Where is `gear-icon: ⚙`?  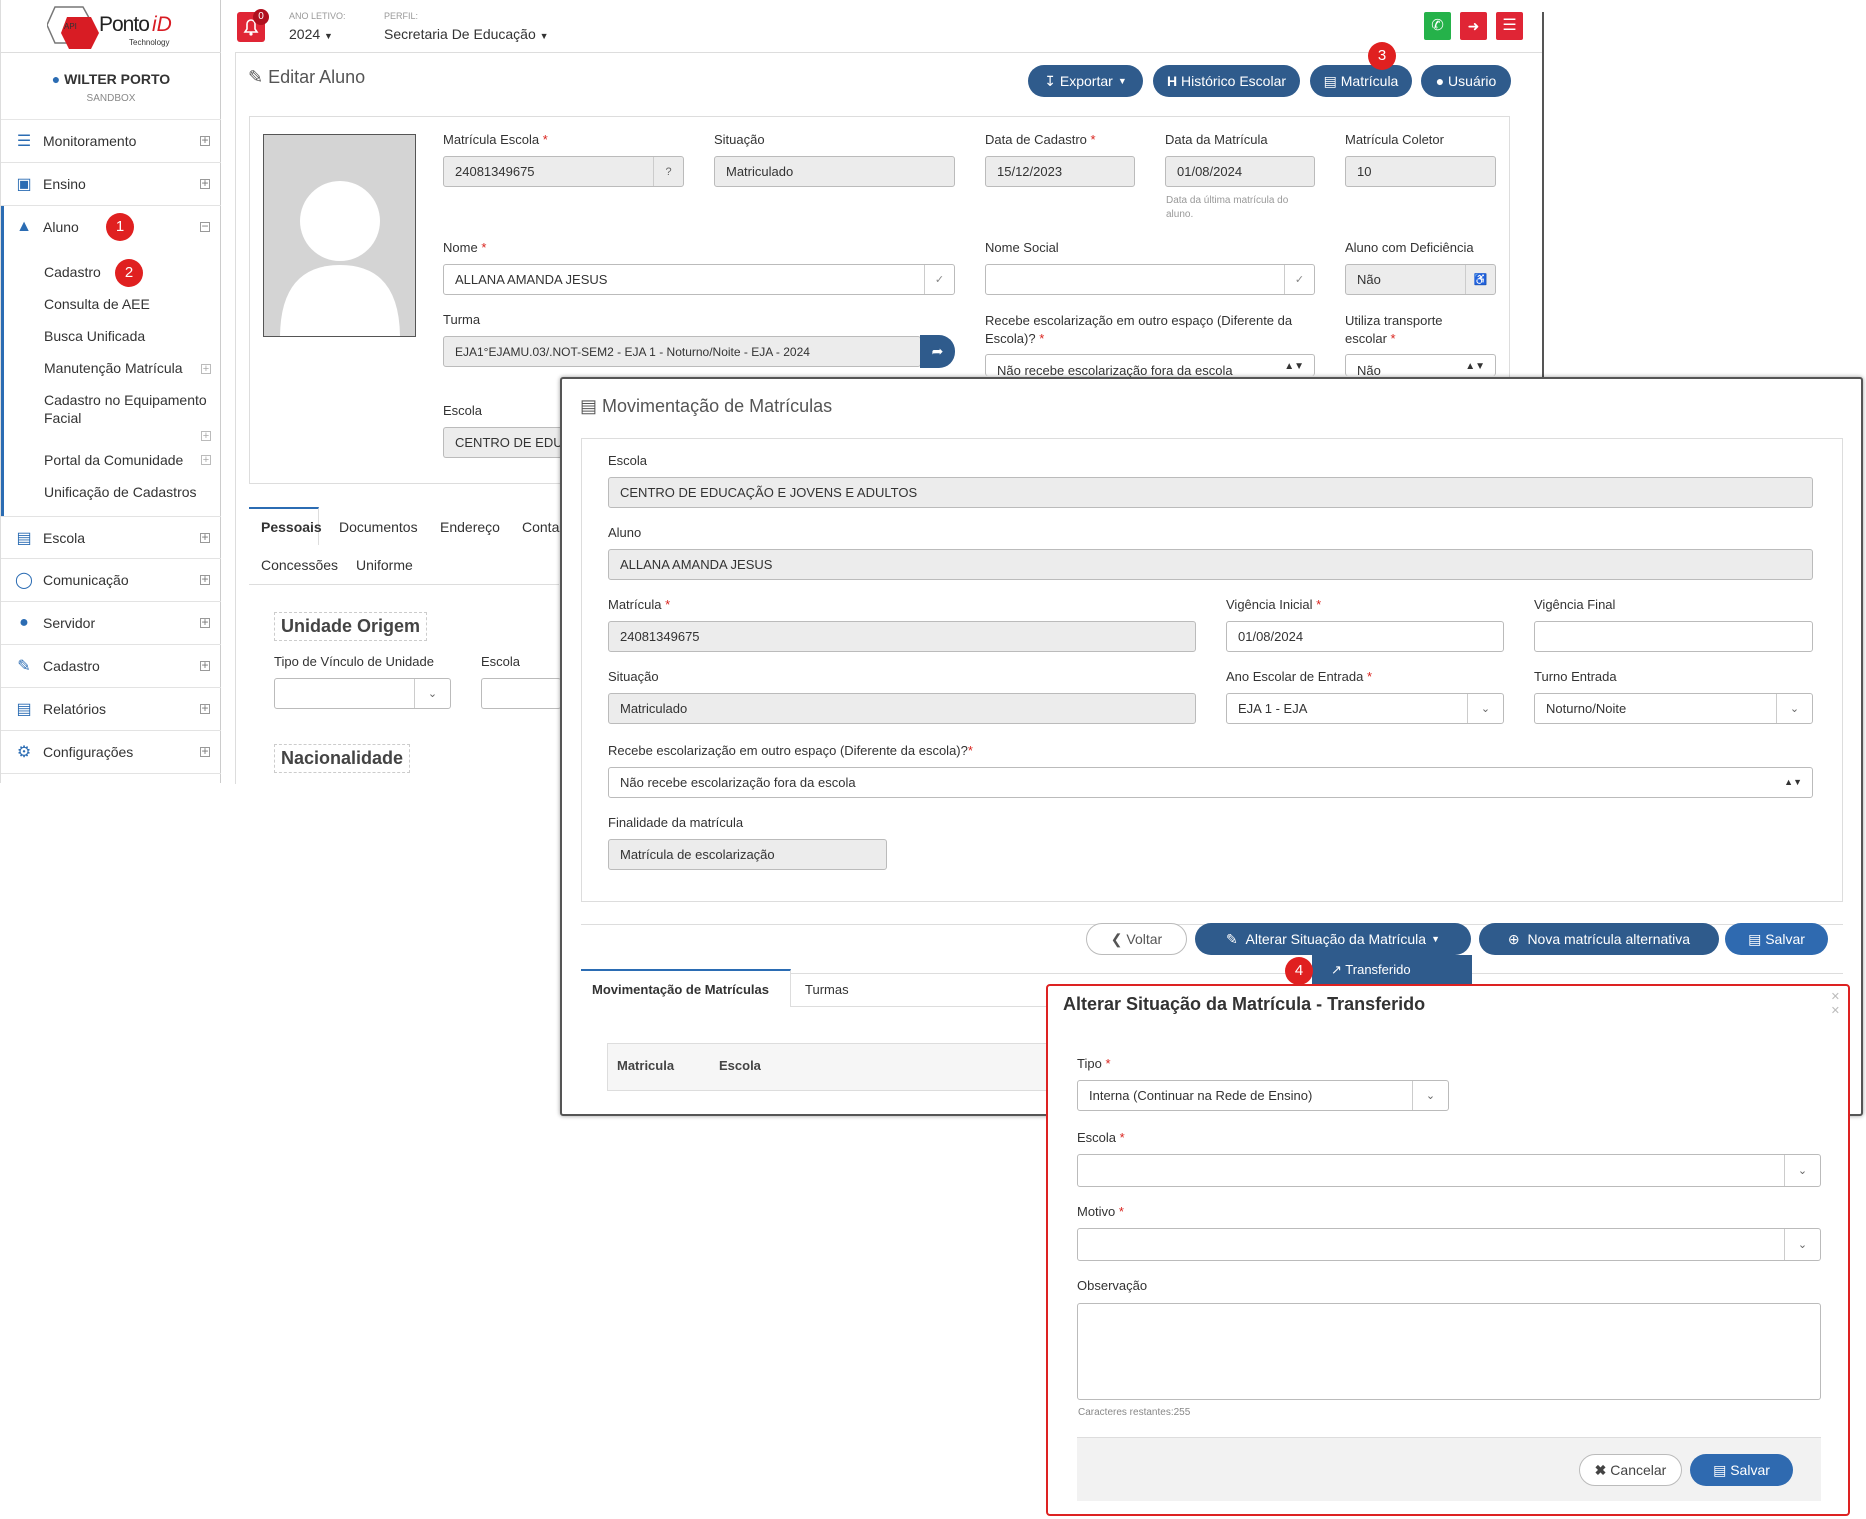
gear-icon: ⚙ is located at coordinates (24, 752).